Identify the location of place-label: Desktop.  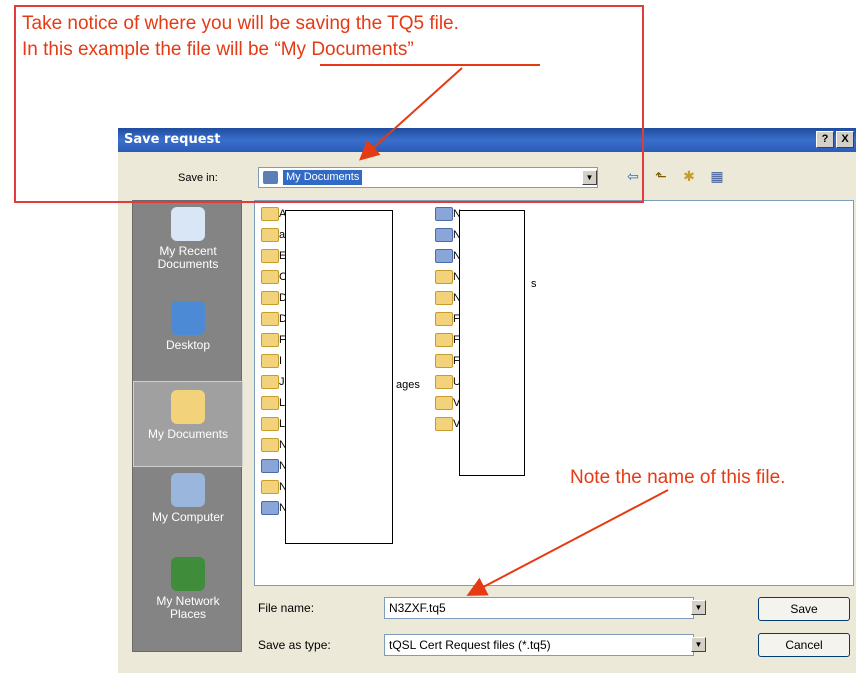
(188, 345).